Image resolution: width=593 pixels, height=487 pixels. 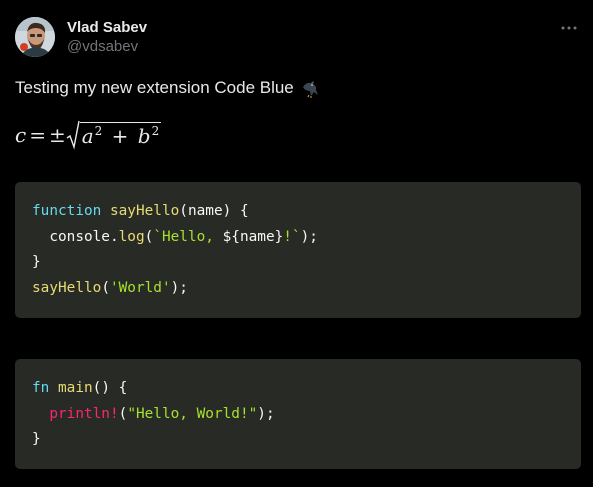 I want to click on avatar-image, so click(x=35, y=37).